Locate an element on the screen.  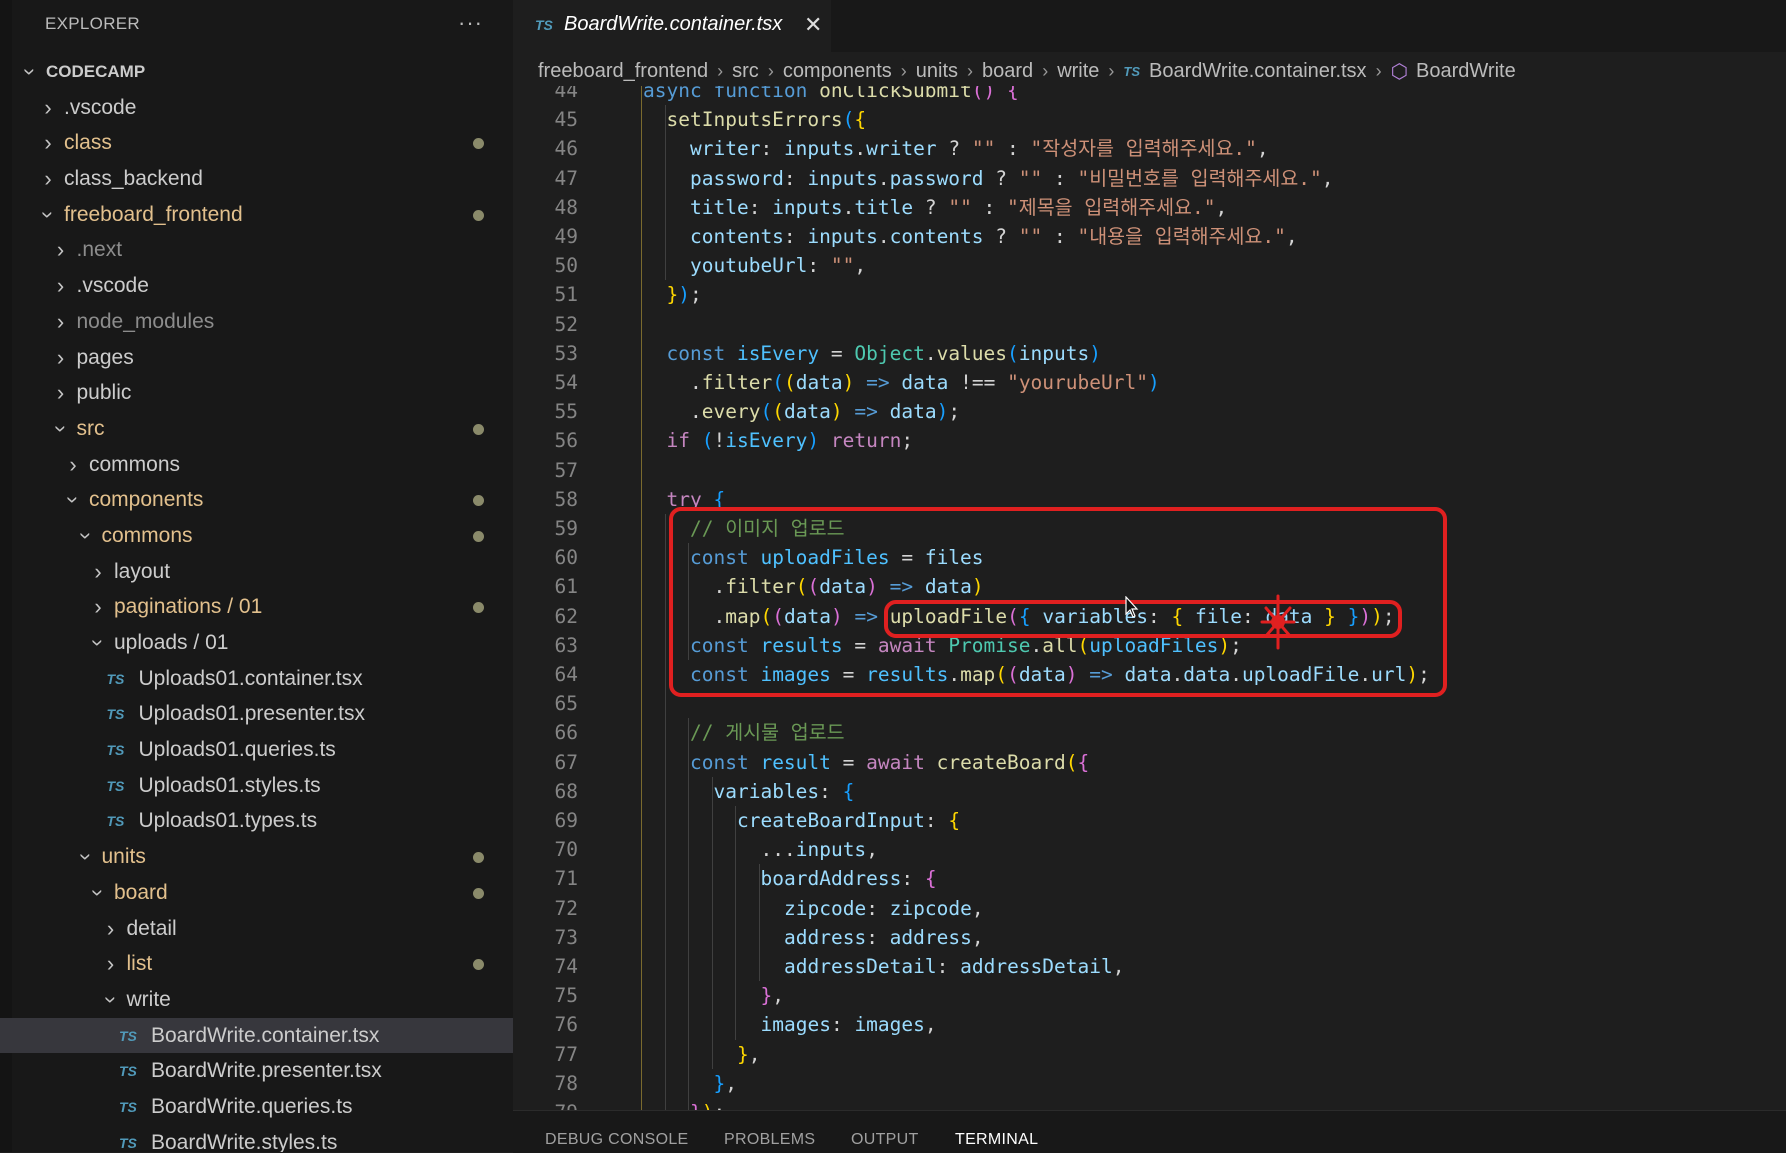
code-line: 68 variables: { is located at coordinates (1149, 791).